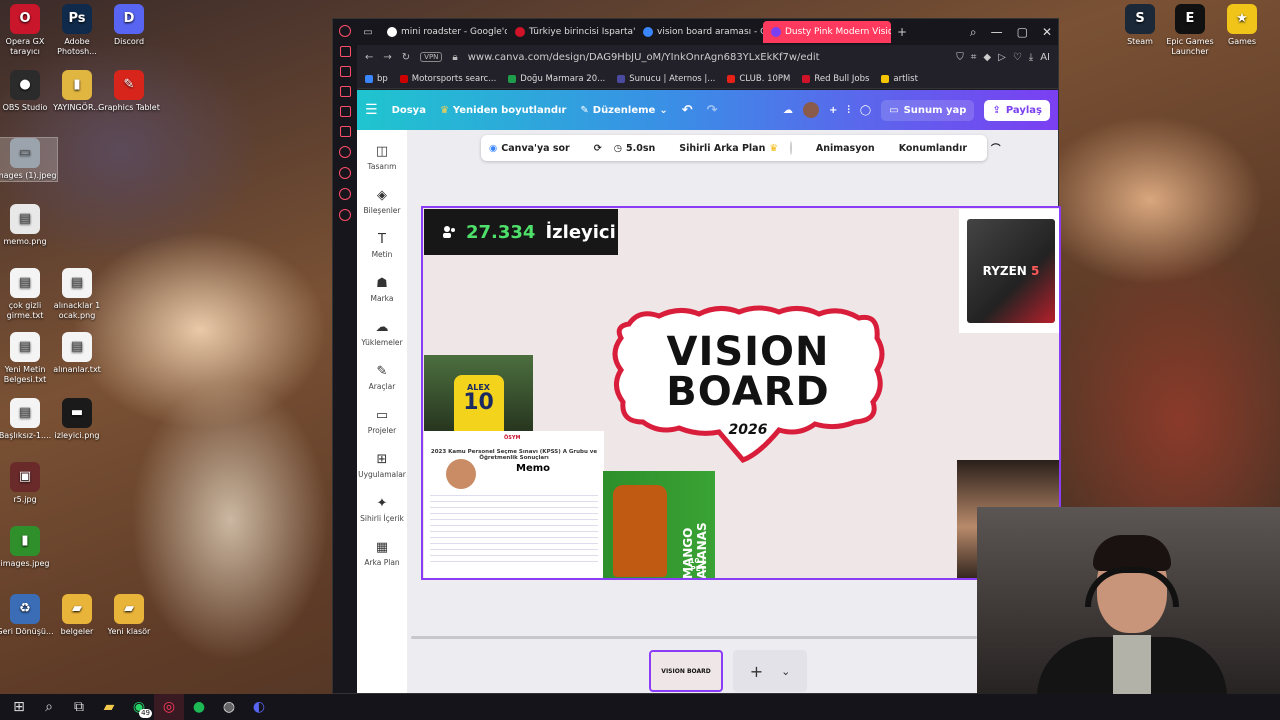 The height and width of the screenshot is (720, 1280). What do you see at coordinates (382, 289) in the screenshot?
I see `rail-item: ☗ Marka` at bounding box center [382, 289].